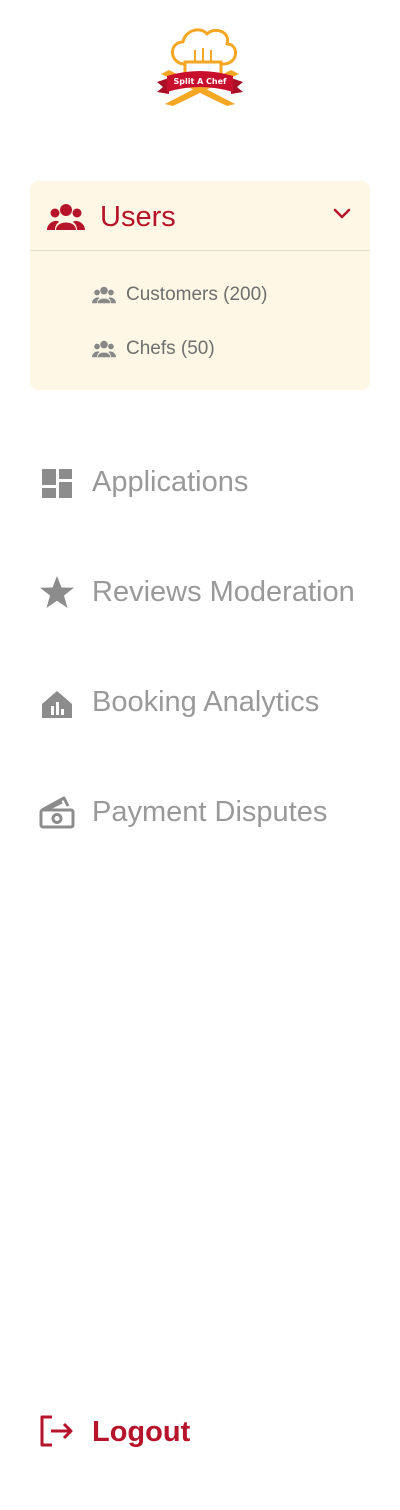 Image resolution: width=400 pixels, height=1510 pixels. I want to click on sidebar-subitem-label: Chefs (50), so click(170, 348).